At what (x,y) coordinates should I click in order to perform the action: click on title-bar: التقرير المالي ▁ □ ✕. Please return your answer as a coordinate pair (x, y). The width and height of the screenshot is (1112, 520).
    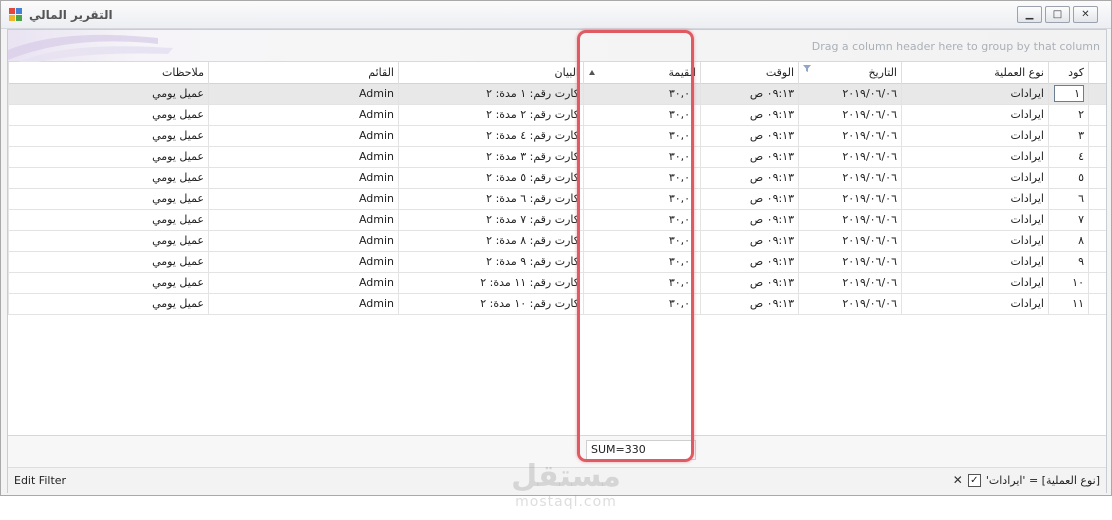
    Looking at the image, I should click on (556, 15).